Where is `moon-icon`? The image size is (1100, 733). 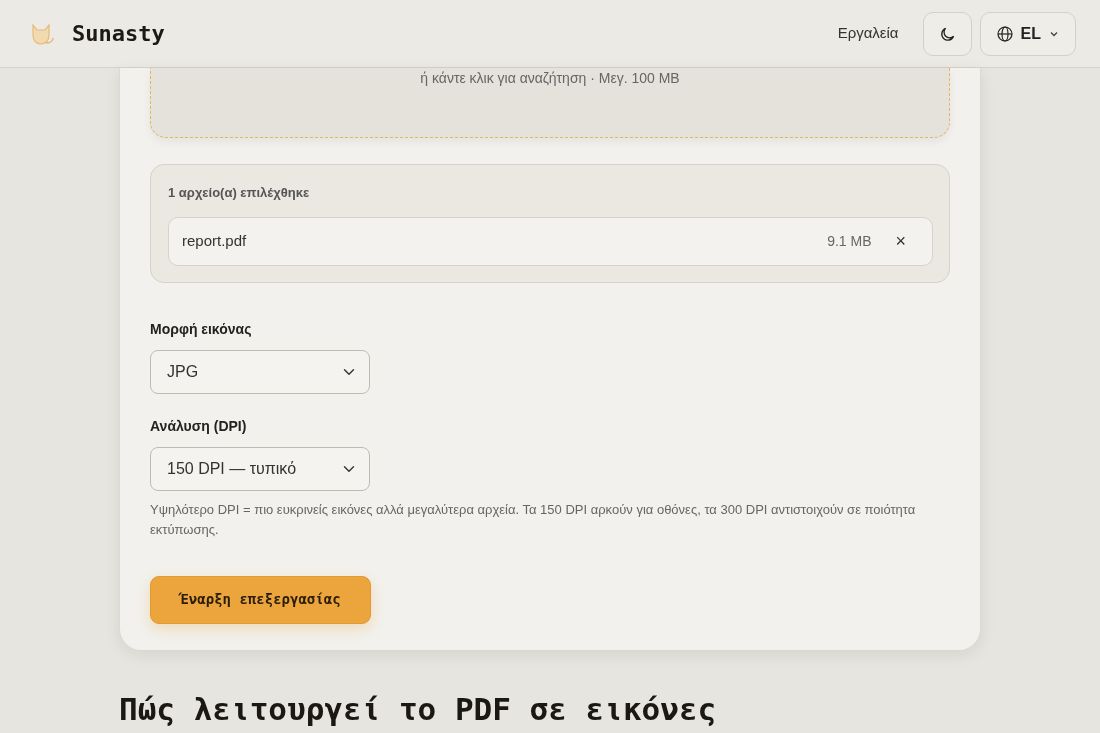
moon-icon is located at coordinates (947, 34).